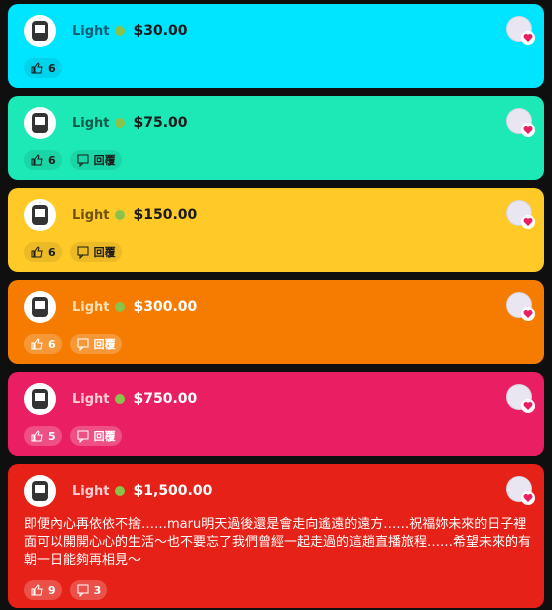  Describe the element at coordinates (52, 436) in the screenshot. I see `like-count: 5` at that location.